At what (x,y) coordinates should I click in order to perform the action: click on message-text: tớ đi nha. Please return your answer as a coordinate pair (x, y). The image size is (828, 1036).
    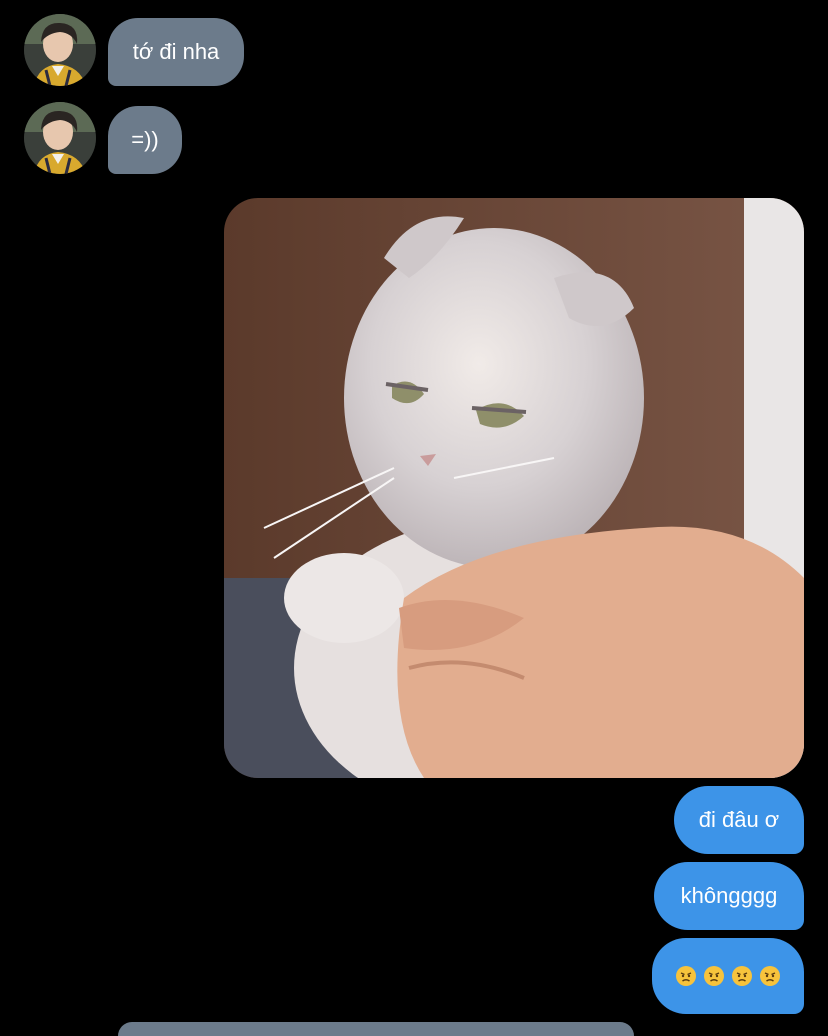
    Looking at the image, I should click on (176, 51).